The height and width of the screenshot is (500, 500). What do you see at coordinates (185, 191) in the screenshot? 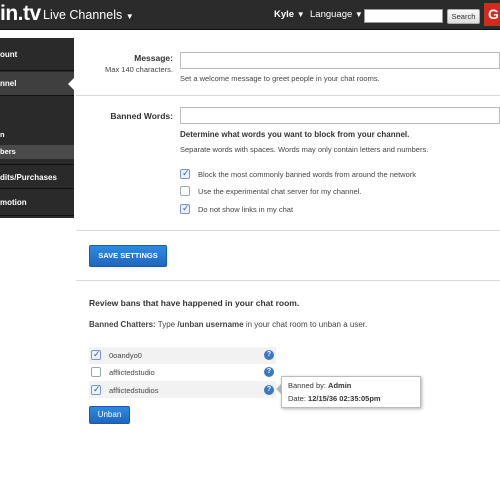
I see `experimental-chat-checkbox` at bounding box center [185, 191].